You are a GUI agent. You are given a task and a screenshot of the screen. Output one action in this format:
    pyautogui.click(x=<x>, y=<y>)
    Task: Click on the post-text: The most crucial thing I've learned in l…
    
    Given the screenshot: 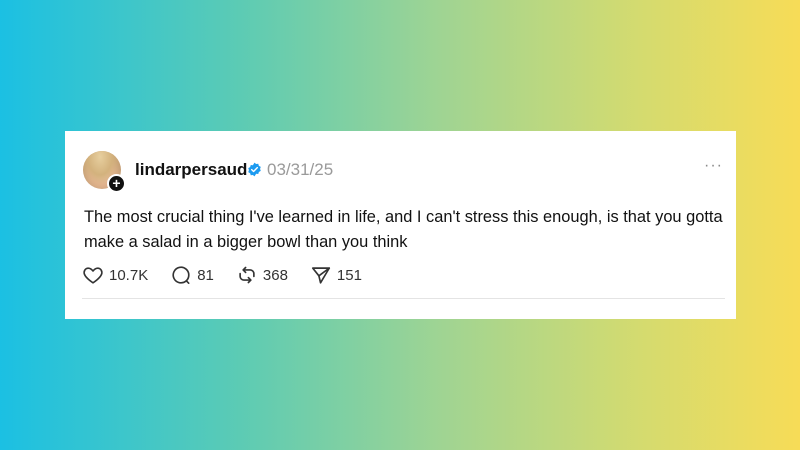 What is the action you would take?
    pyautogui.click(x=403, y=229)
    